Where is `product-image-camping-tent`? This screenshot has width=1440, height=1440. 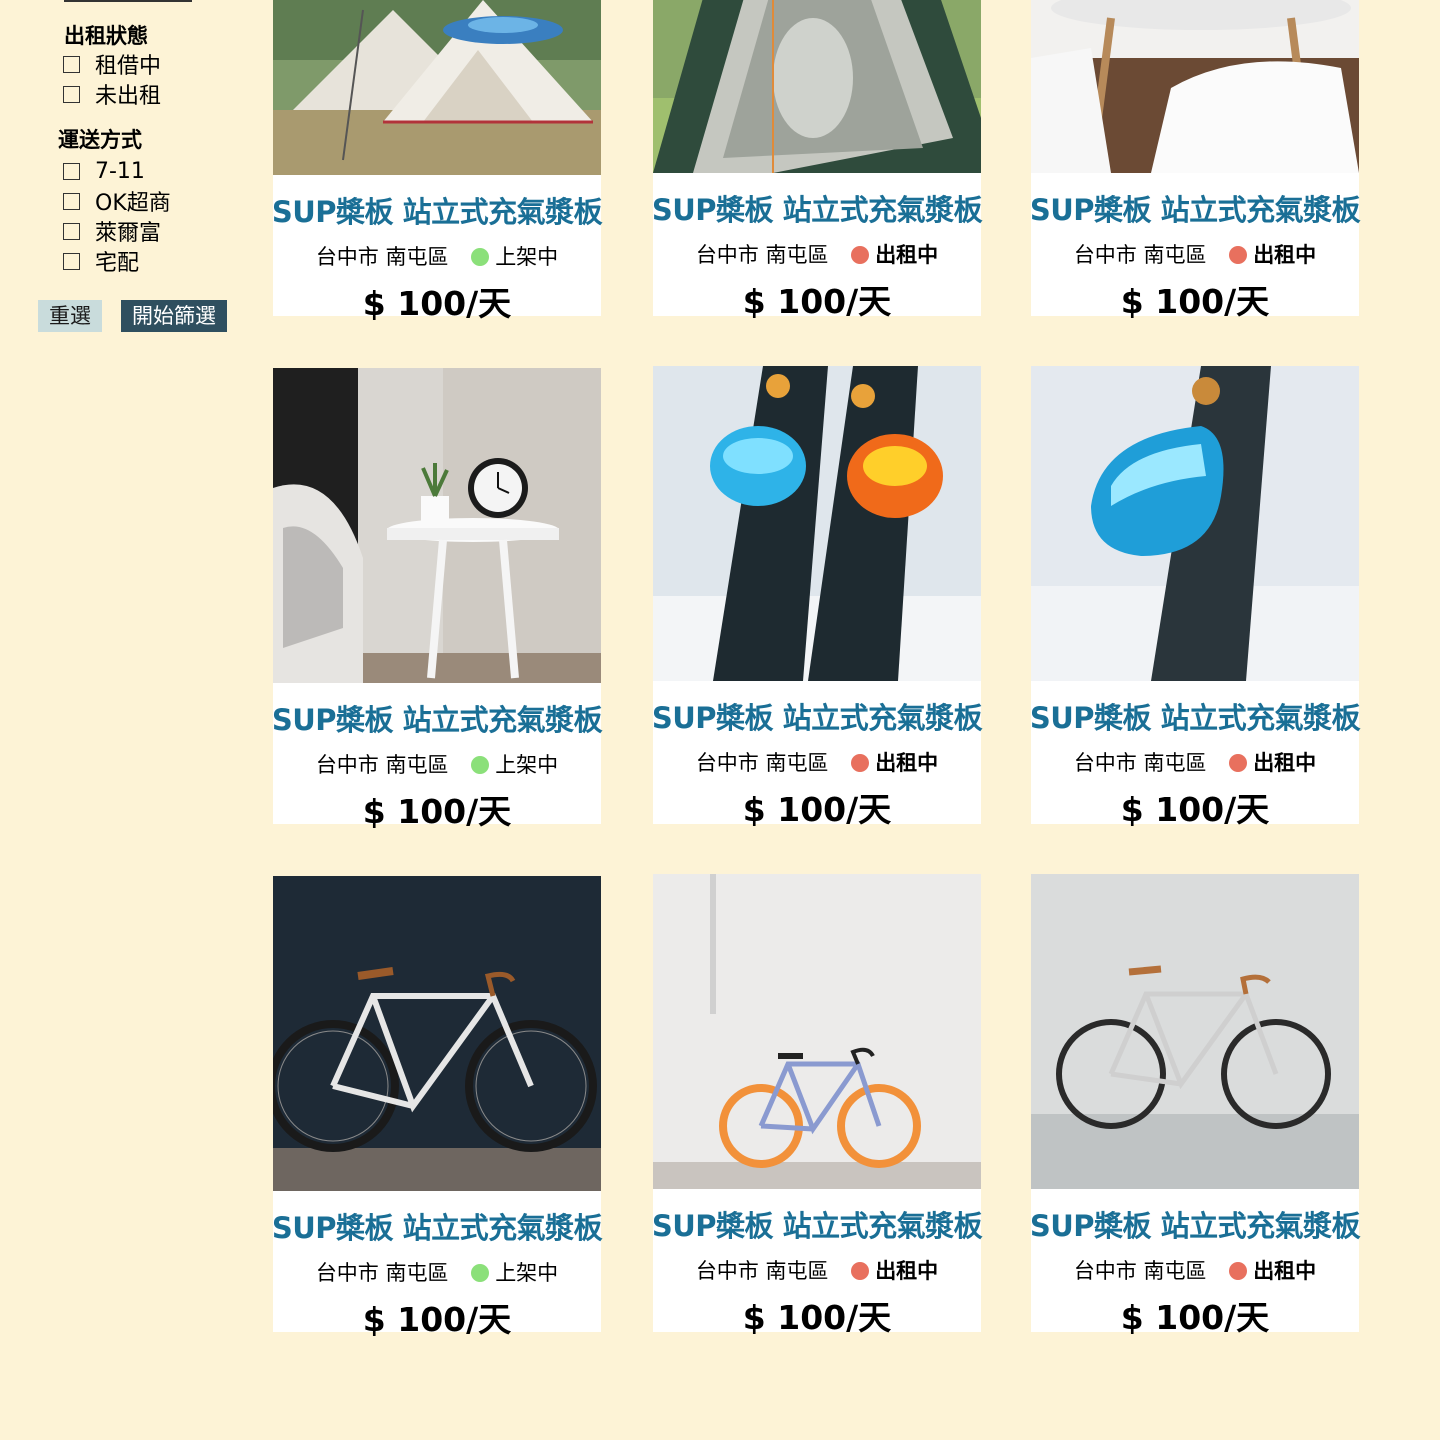
product-image-camping-tent is located at coordinates (437, 87).